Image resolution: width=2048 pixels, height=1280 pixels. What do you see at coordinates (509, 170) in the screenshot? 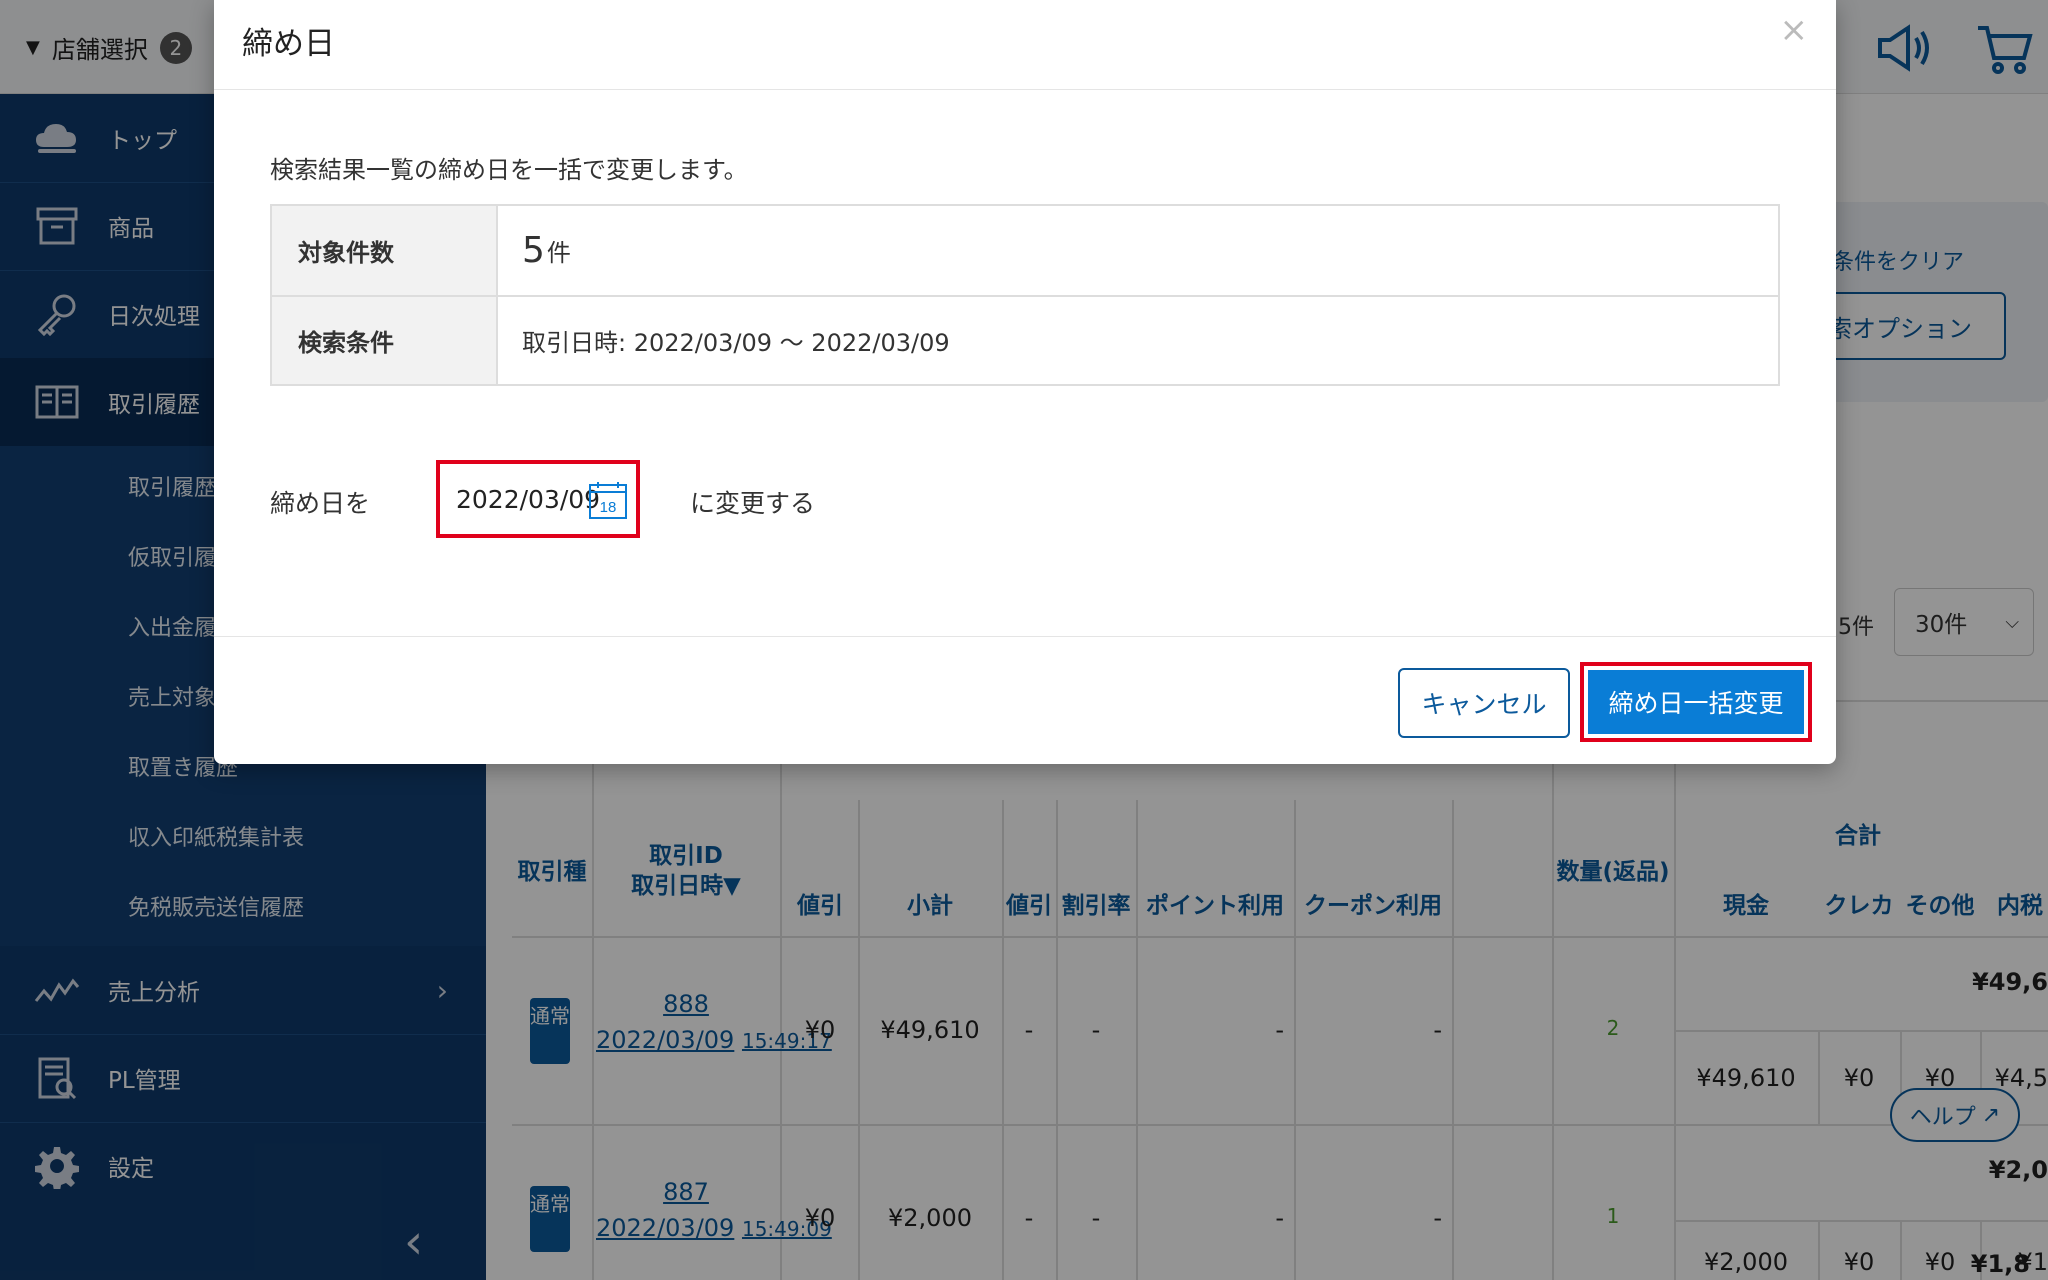
I see `modal-description: 検索結果一覧の締め日を一括で変更します。` at bounding box center [509, 170].